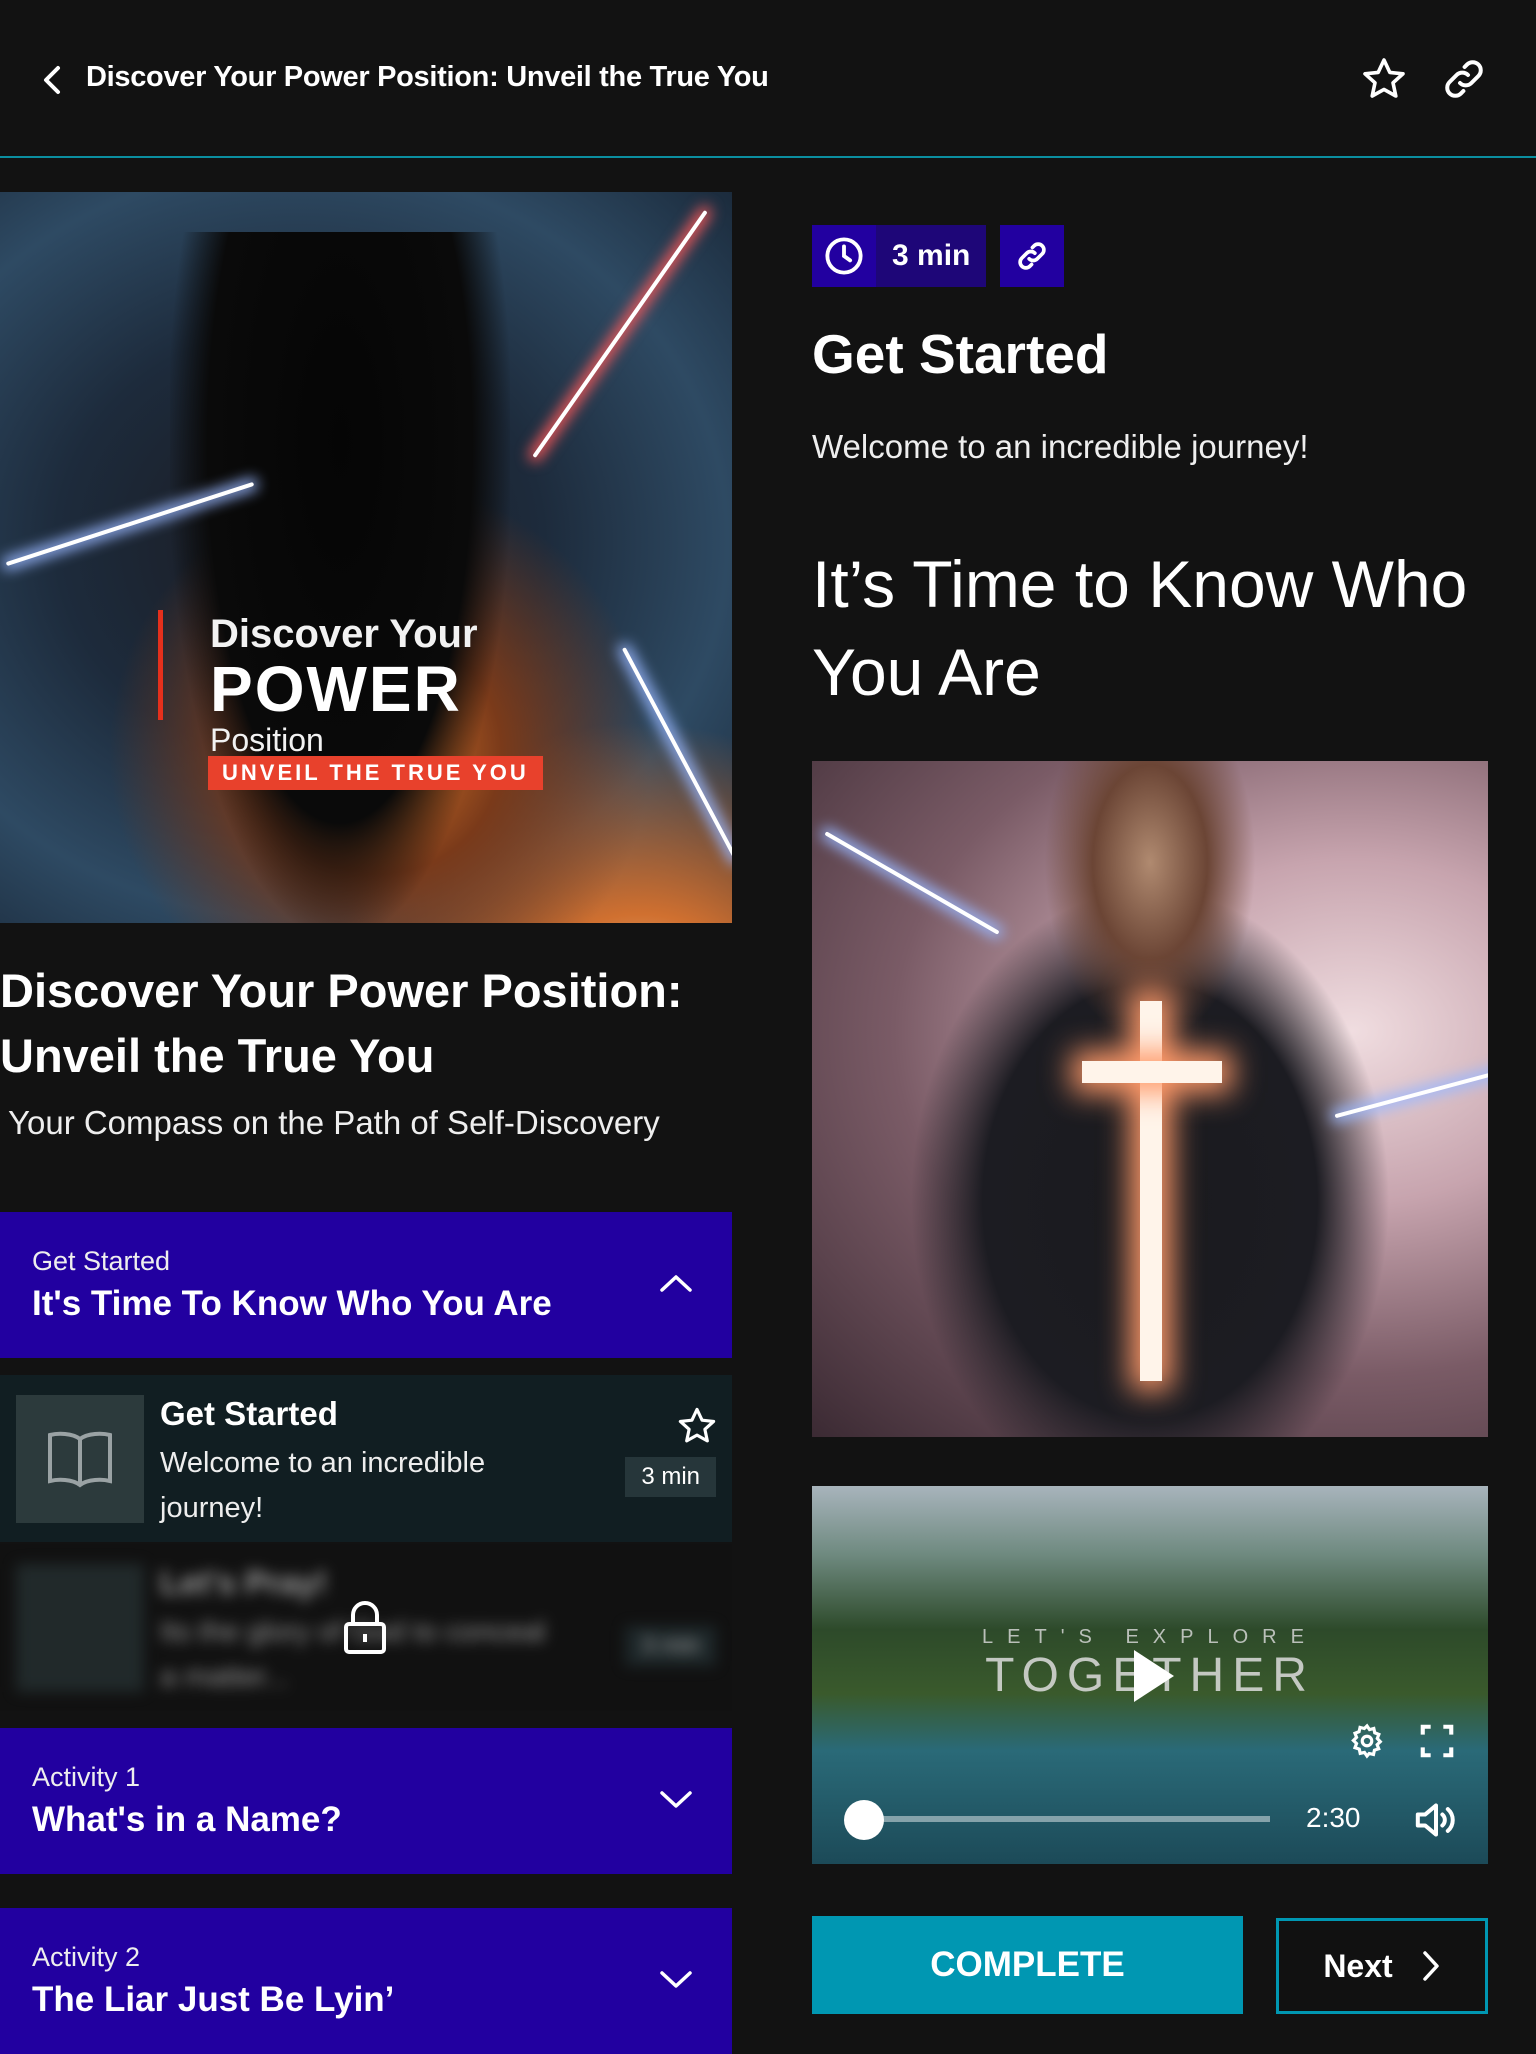  I want to click on complete-button: COMPLETE, so click(1027, 1965).